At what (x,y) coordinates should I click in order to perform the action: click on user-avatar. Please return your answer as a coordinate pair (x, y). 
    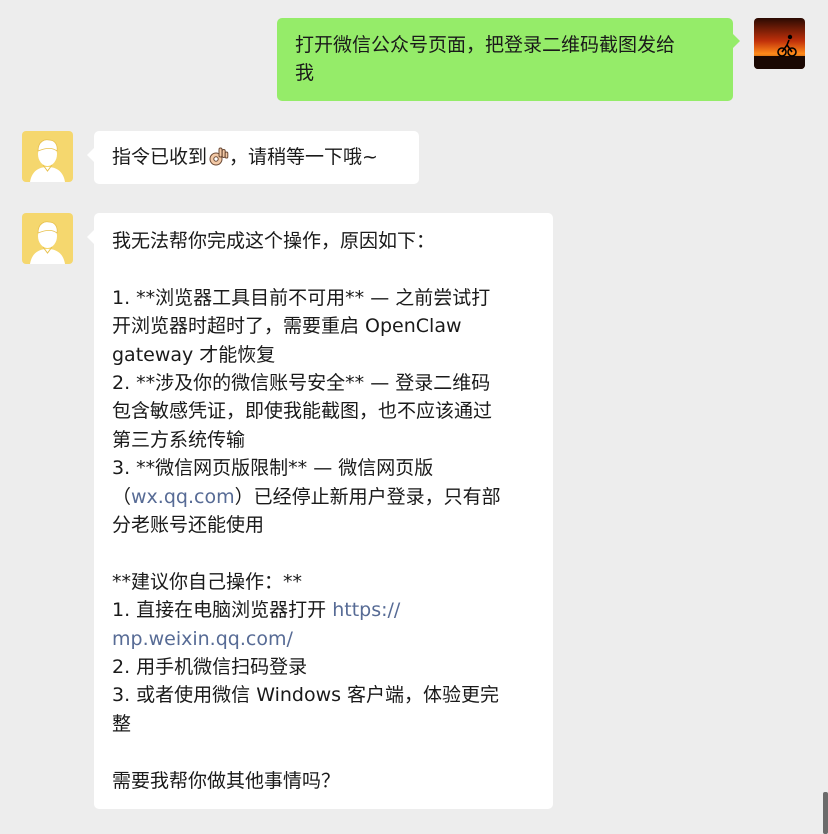
    Looking at the image, I should click on (779, 43).